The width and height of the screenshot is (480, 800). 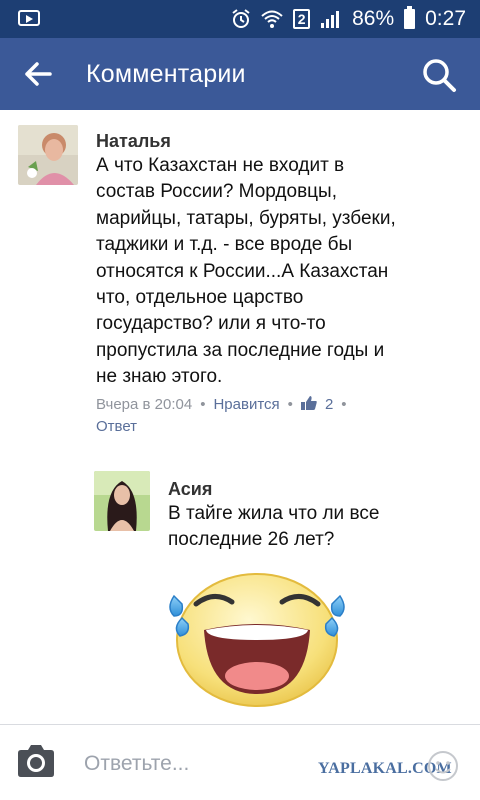 What do you see at coordinates (246, 404) in the screenshot?
I see `like-button: Нравится` at bounding box center [246, 404].